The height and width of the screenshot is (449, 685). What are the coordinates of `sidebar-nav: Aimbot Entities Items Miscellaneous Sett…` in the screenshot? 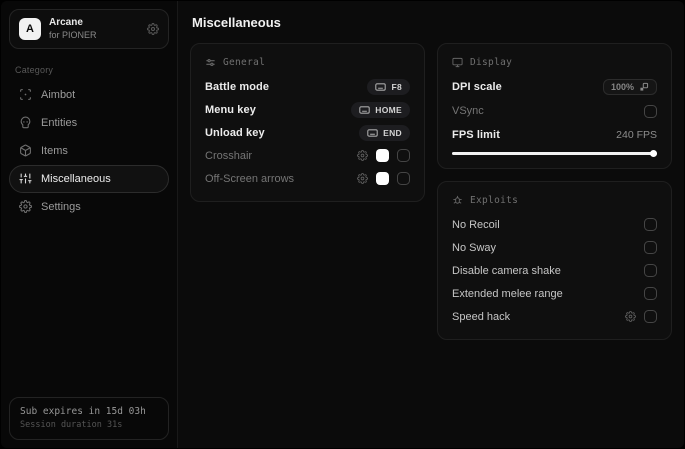 It's located at (89, 151).